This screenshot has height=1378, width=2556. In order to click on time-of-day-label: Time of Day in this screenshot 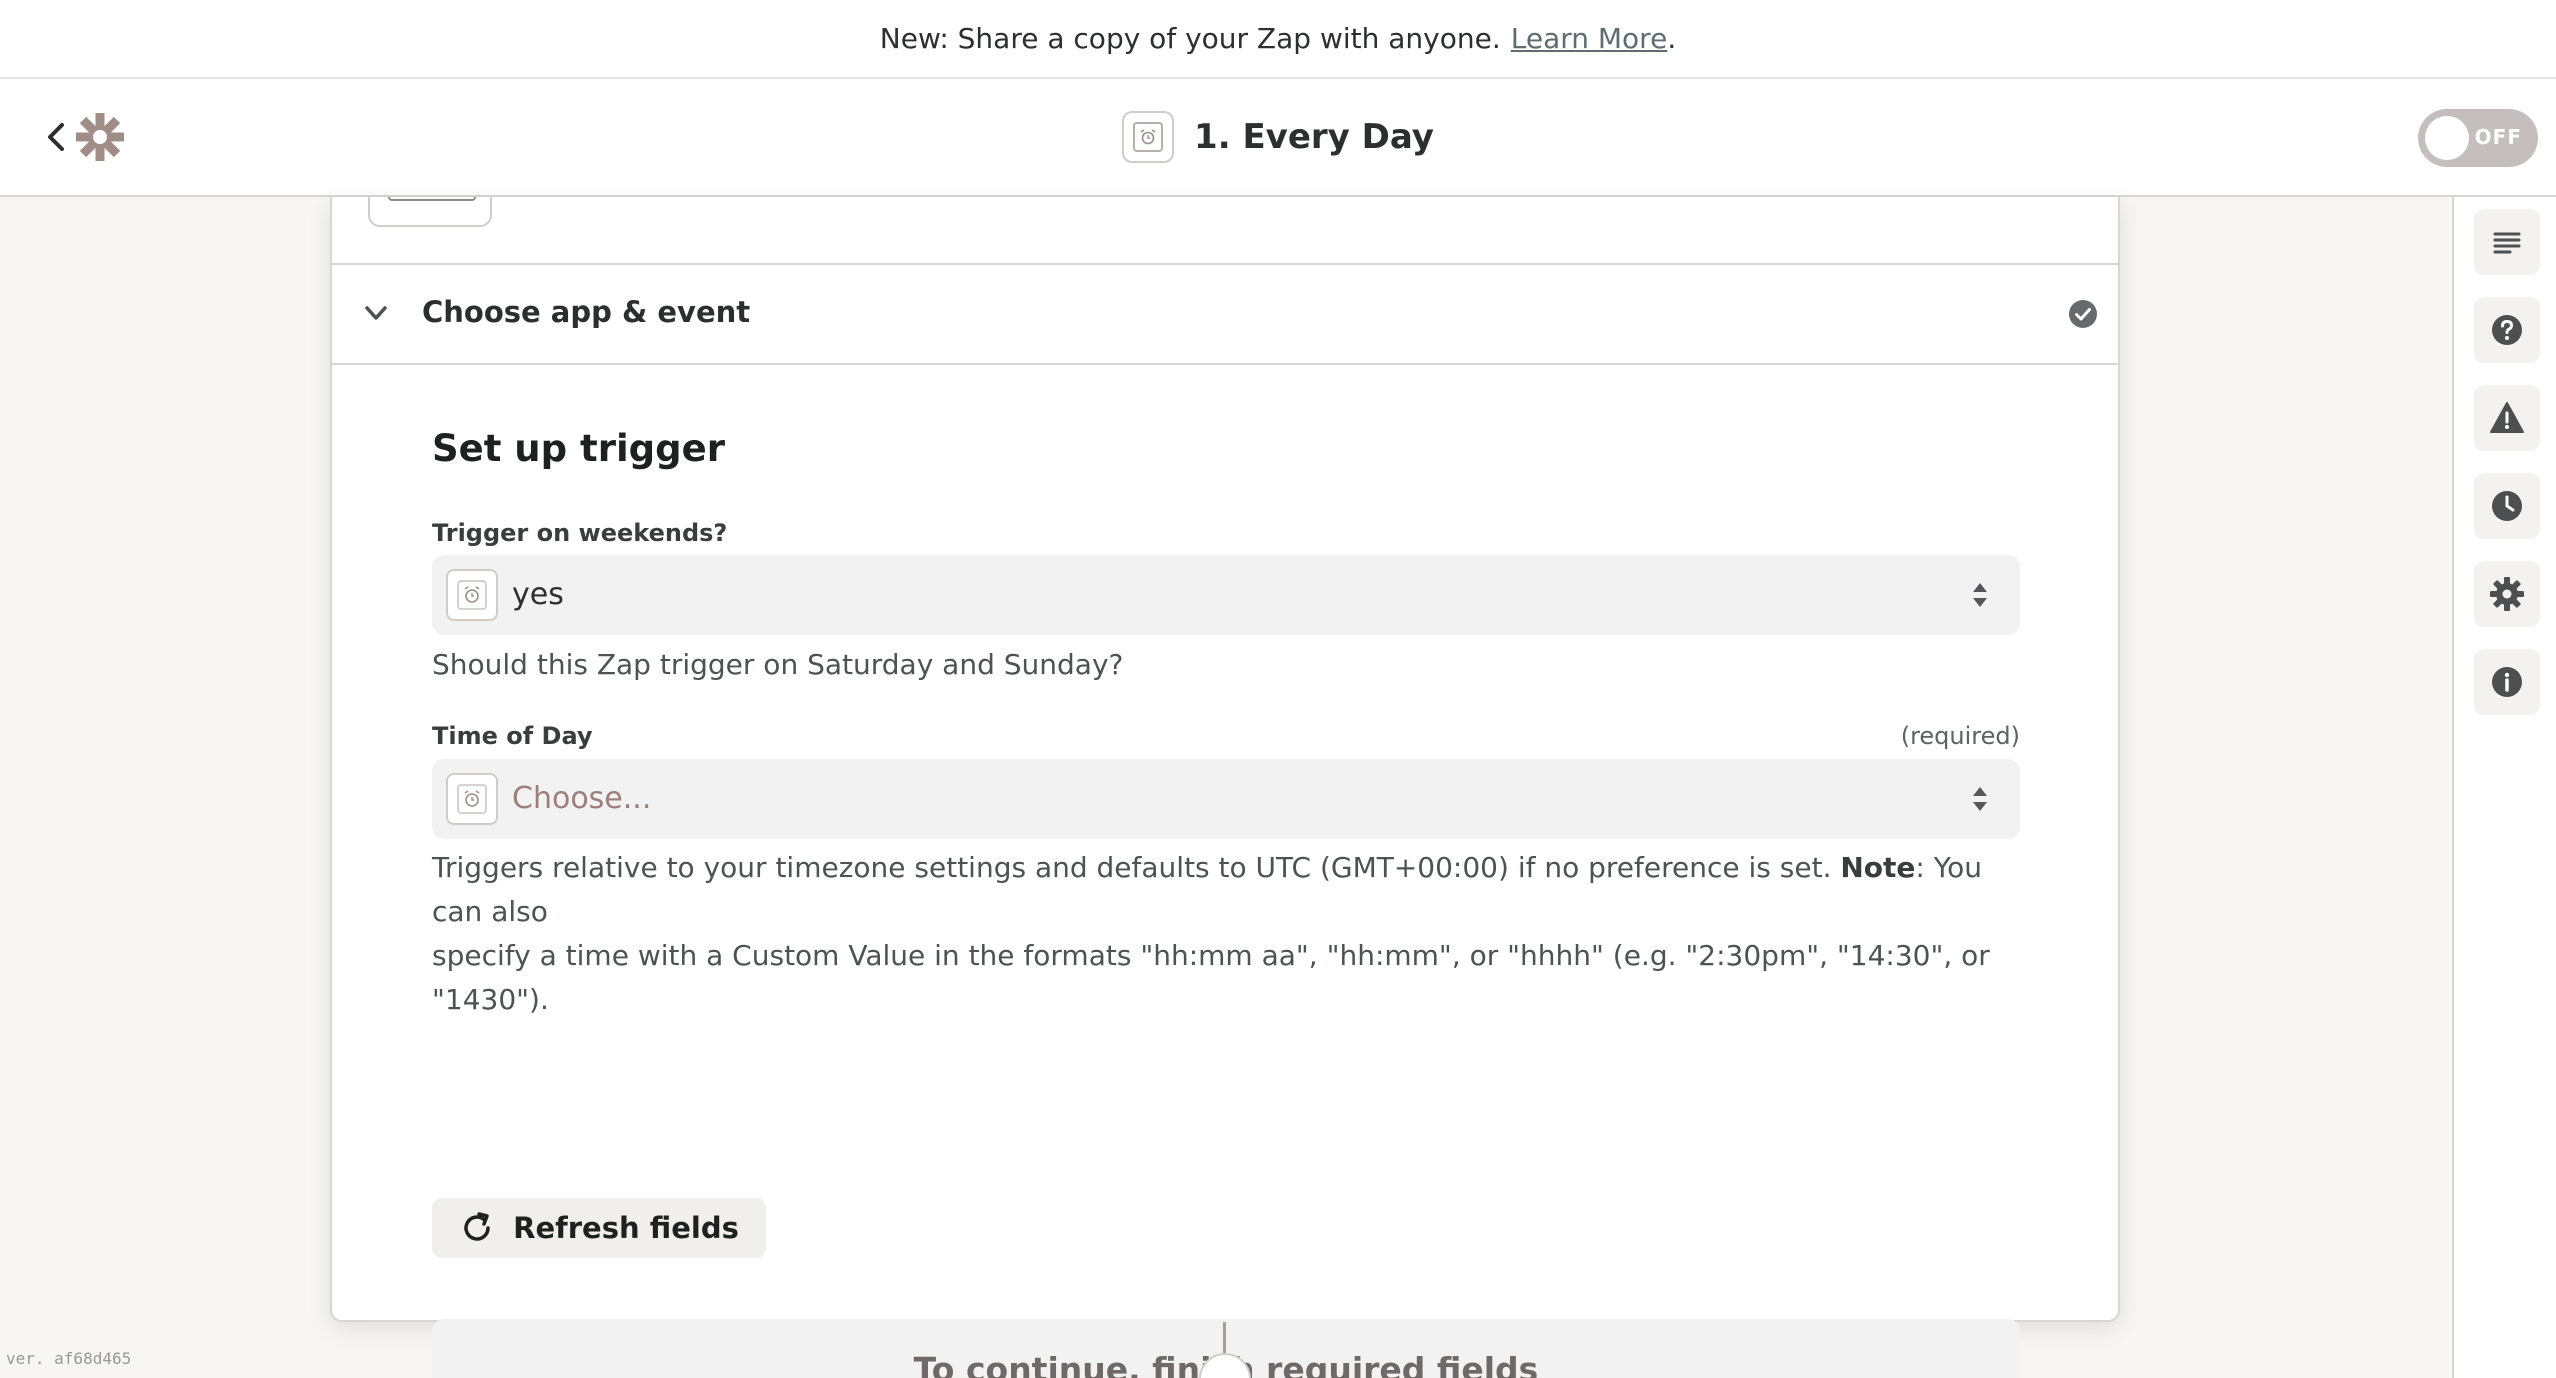, I will do `click(512, 736)`.